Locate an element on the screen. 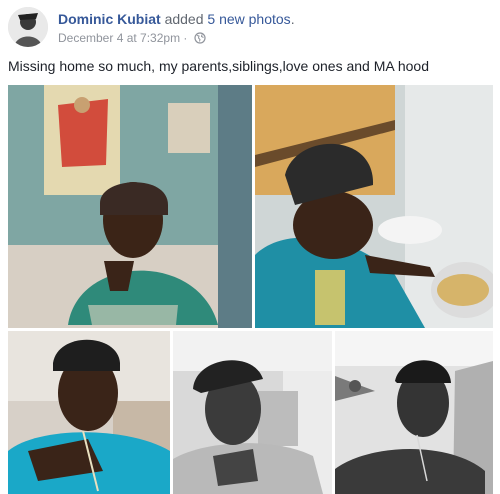 The image size is (500, 494). action-prefix: added is located at coordinates (184, 19).